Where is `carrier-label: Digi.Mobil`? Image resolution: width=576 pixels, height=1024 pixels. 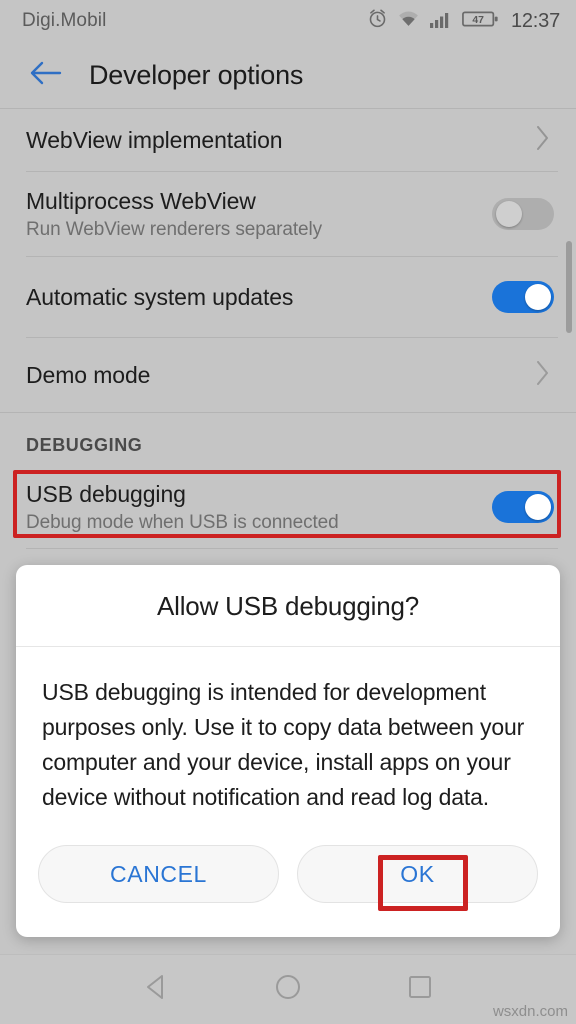 carrier-label: Digi.Mobil is located at coordinates (64, 20).